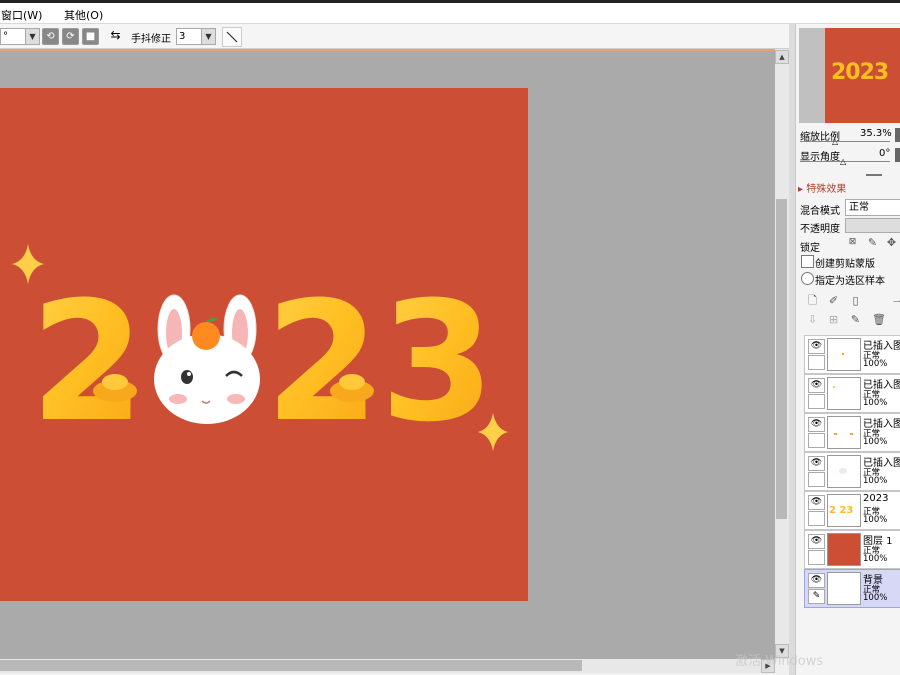 The image size is (900, 675). Describe the element at coordinates (437, 362) in the screenshot. I see `digit-three: 3` at that location.